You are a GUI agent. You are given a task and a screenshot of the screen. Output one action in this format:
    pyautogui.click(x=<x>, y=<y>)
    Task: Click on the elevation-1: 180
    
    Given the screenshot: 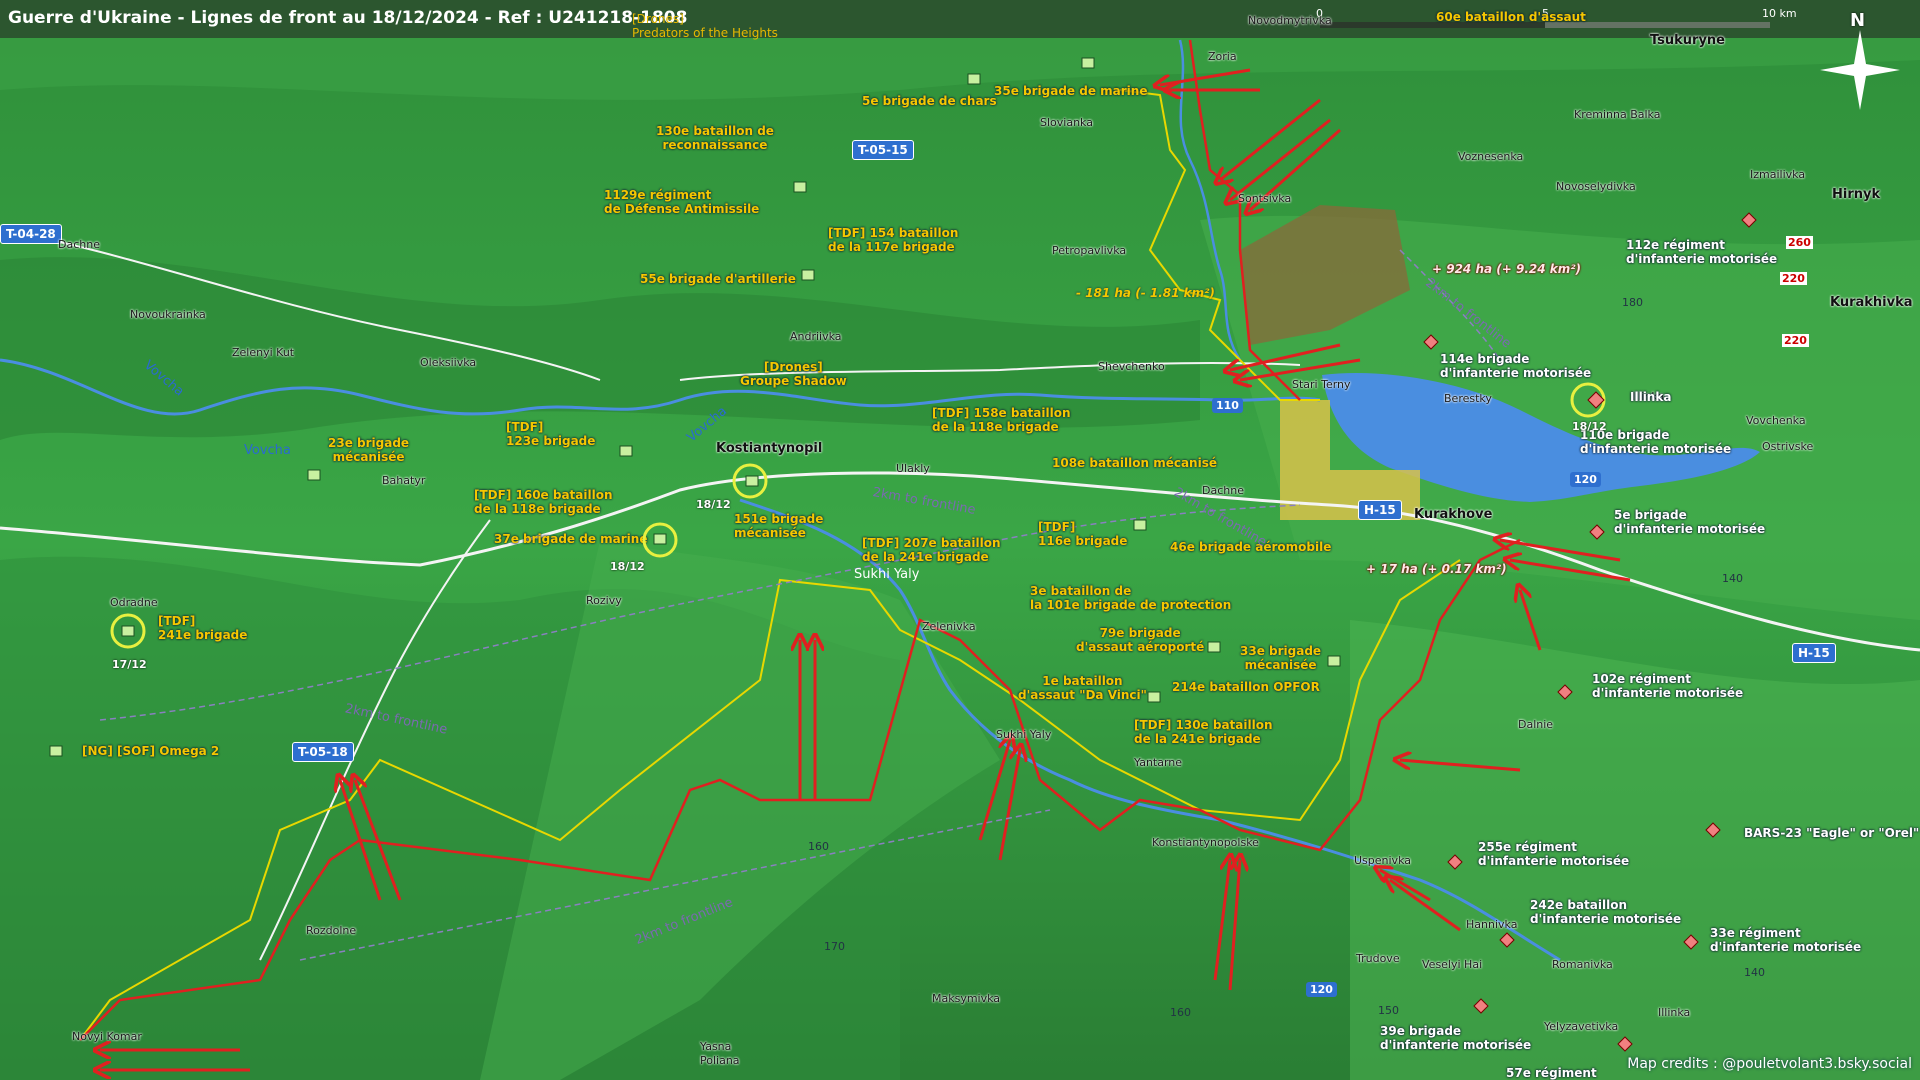 What is the action you would take?
    pyautogui.click(x=1632, y=302)
    